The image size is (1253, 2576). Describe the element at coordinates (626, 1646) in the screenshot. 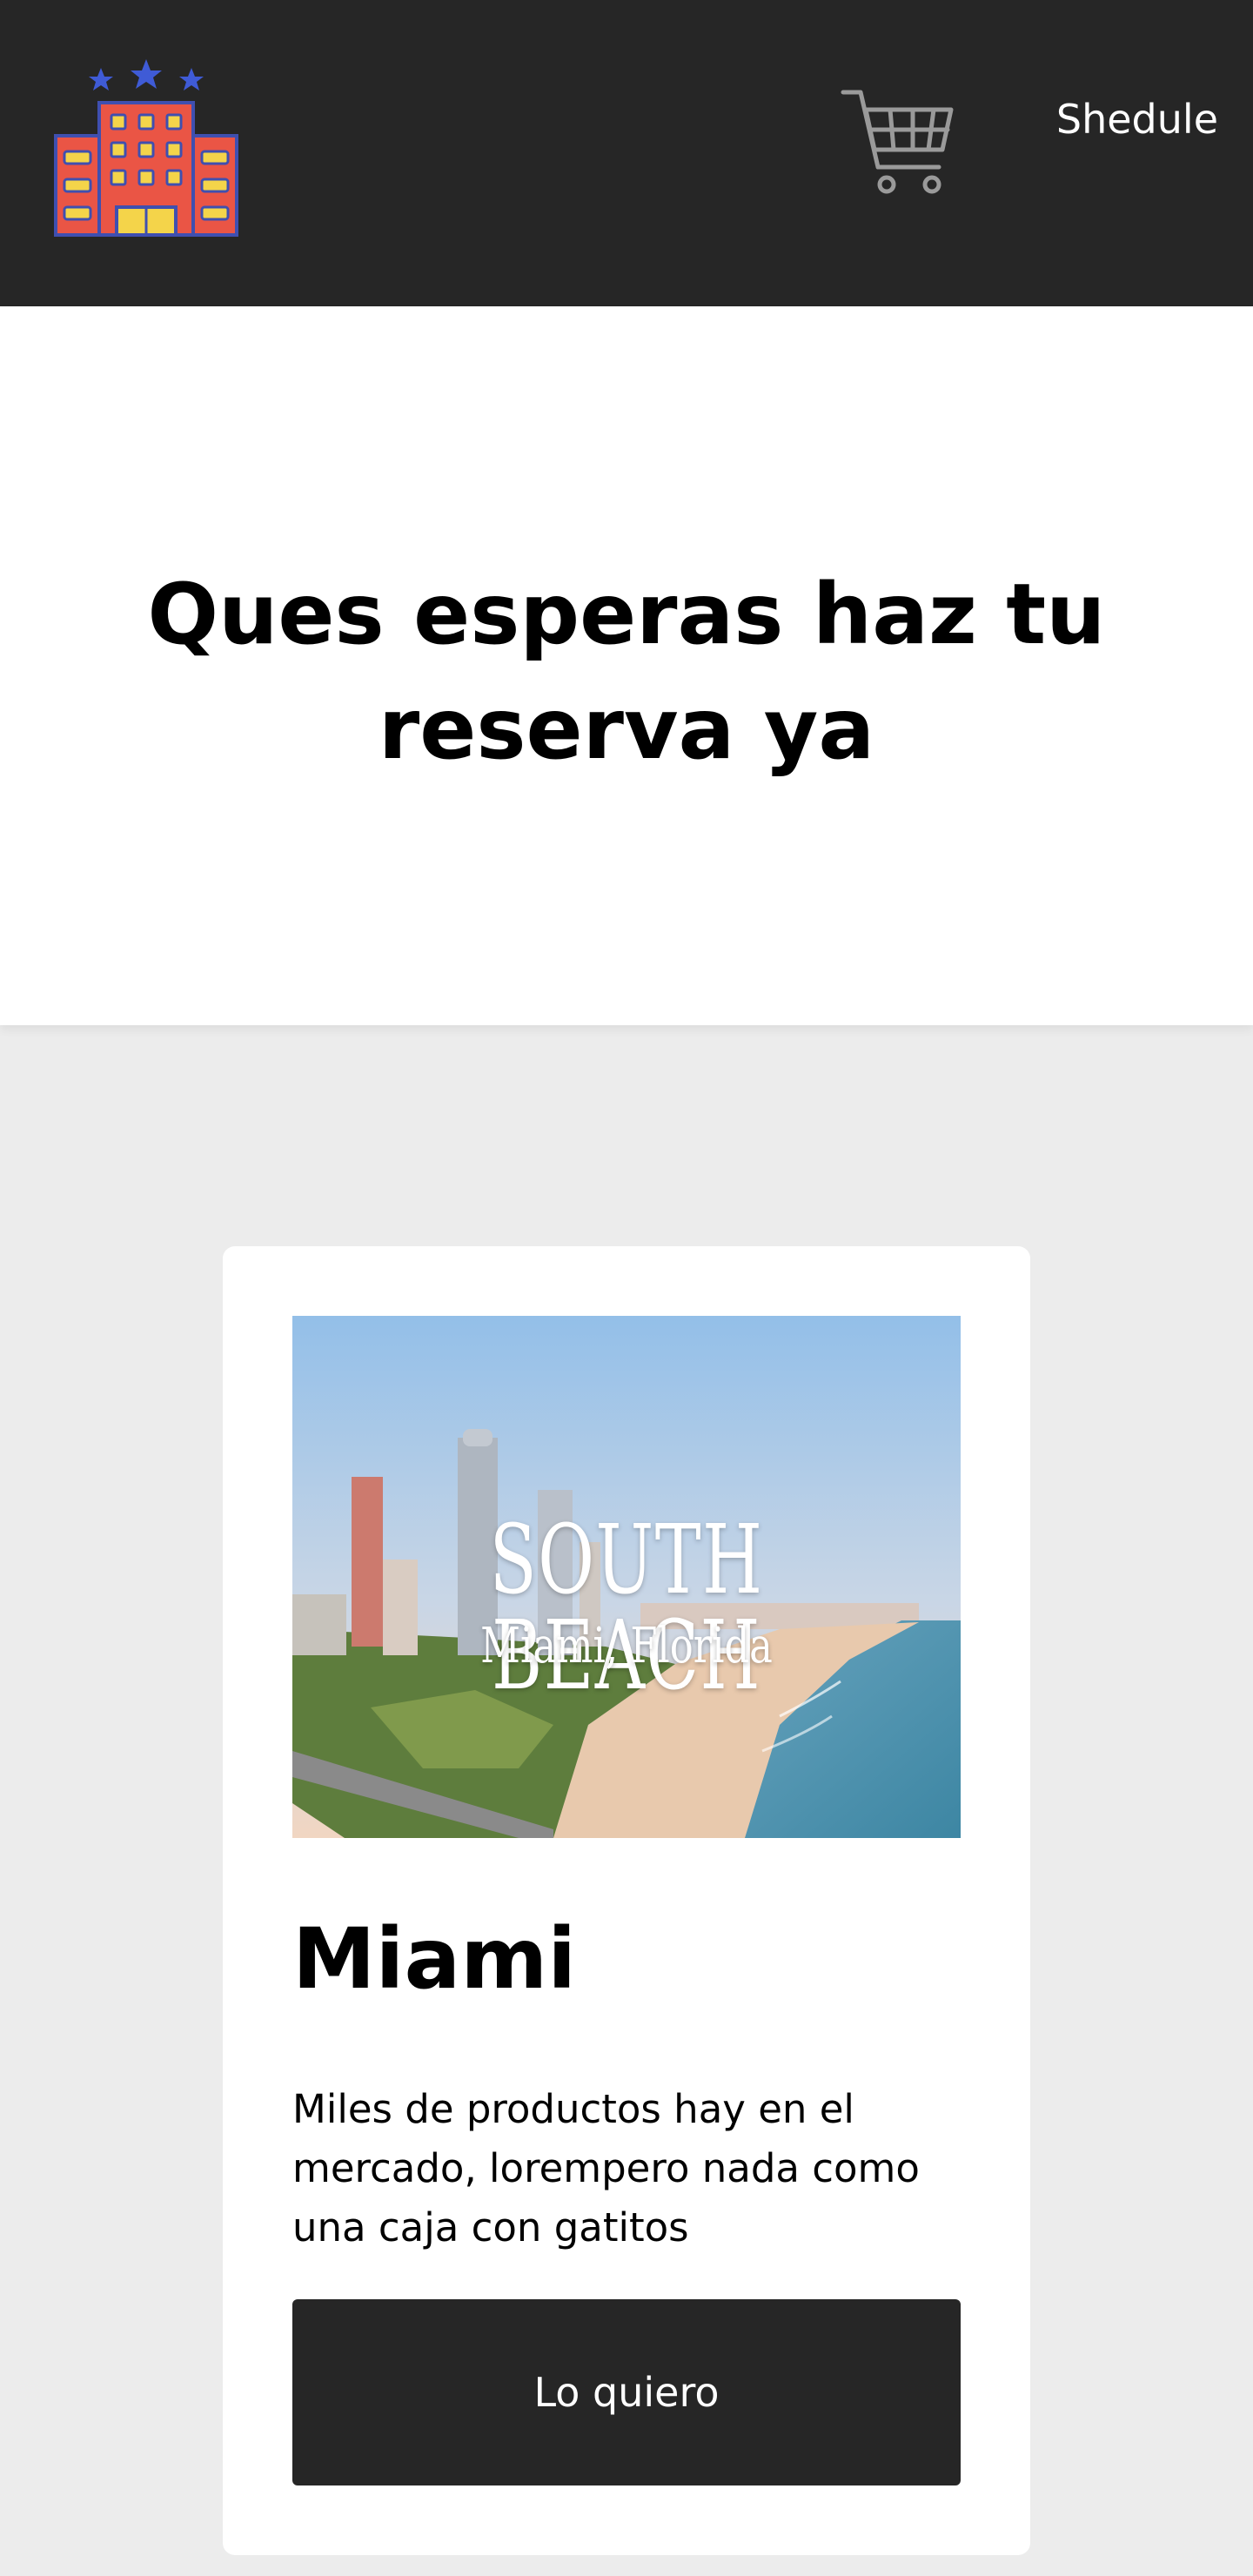

I see `image-subtitle: Miami, Florida` at that location.